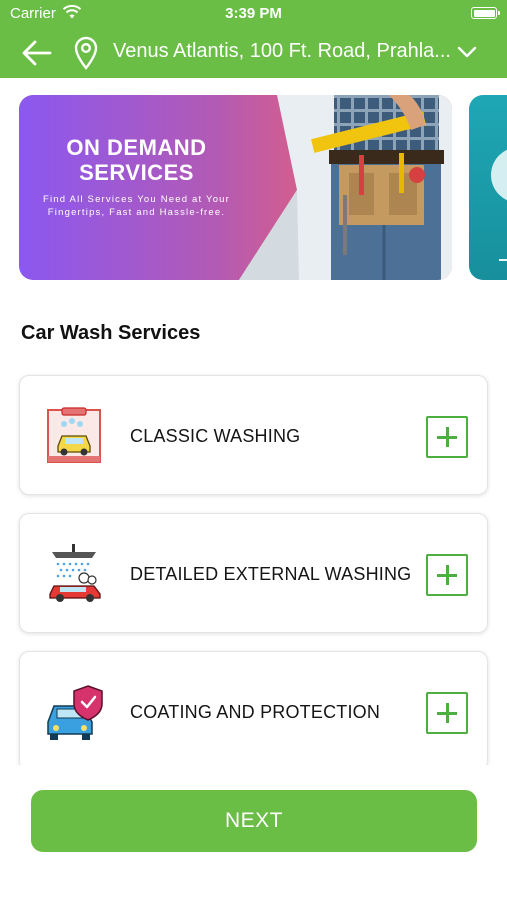 Image resolution: width=507 pixels, height=900 pixels. Describe the element at coordinates (136, 160) in the screenshot. I see `banner-title: ON DEMAND SERVICES` at that location.